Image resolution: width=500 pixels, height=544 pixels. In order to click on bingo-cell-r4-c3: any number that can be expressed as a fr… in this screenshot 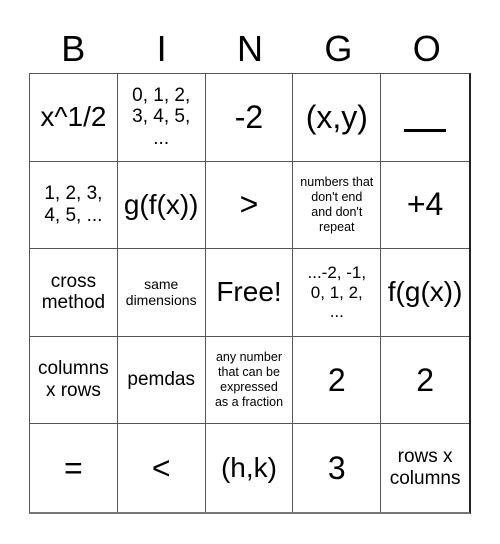, I will do `click(249, 380)`.